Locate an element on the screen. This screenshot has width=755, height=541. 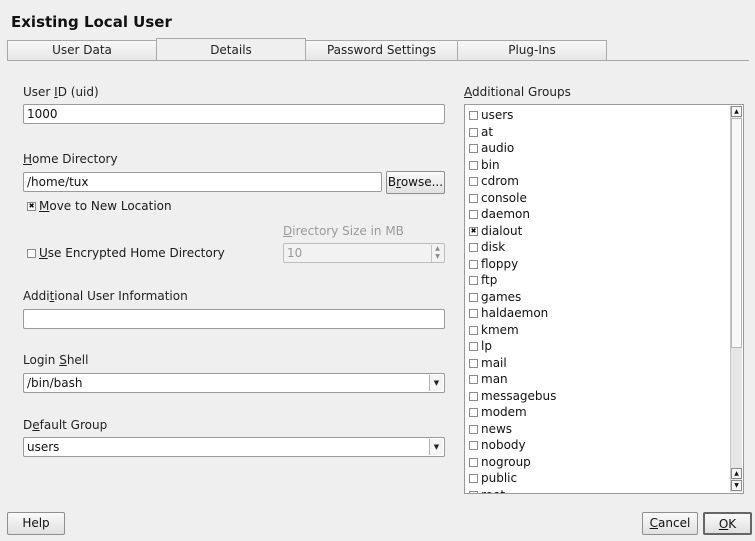
default-group-label: Default Group is located at coordinates (65, 425).